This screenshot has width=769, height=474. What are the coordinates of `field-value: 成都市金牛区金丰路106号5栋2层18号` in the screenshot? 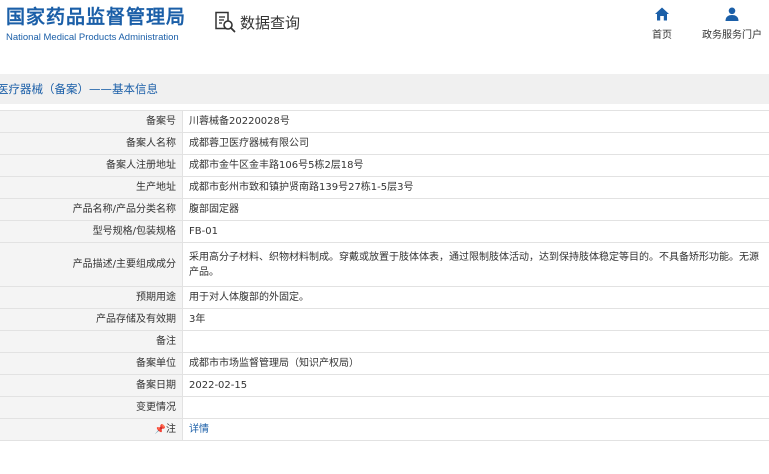 It's located at (475, 165).